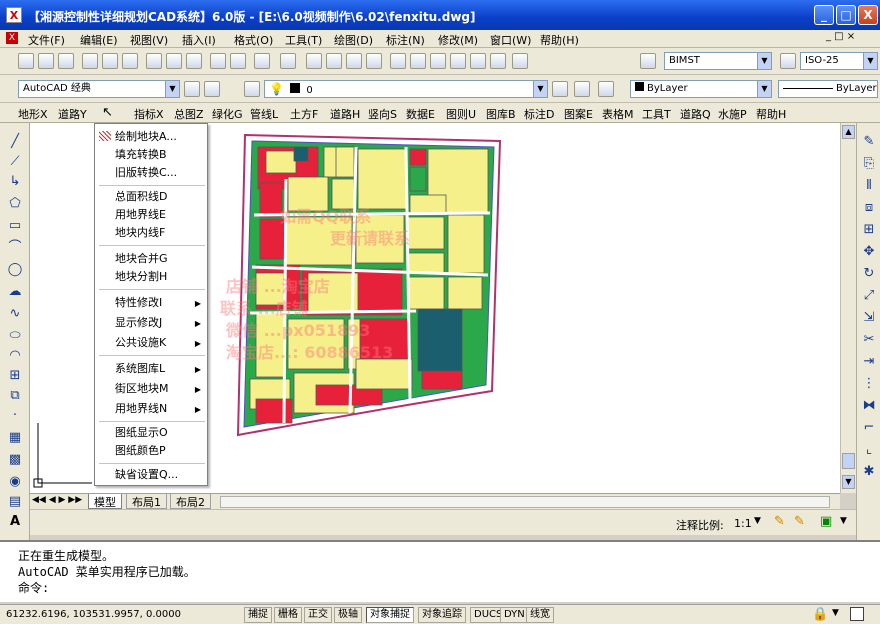  What do you see at coordinates (288, 61) in the screenshot?
I see `redo-icon` at bounding box center [288, 61].